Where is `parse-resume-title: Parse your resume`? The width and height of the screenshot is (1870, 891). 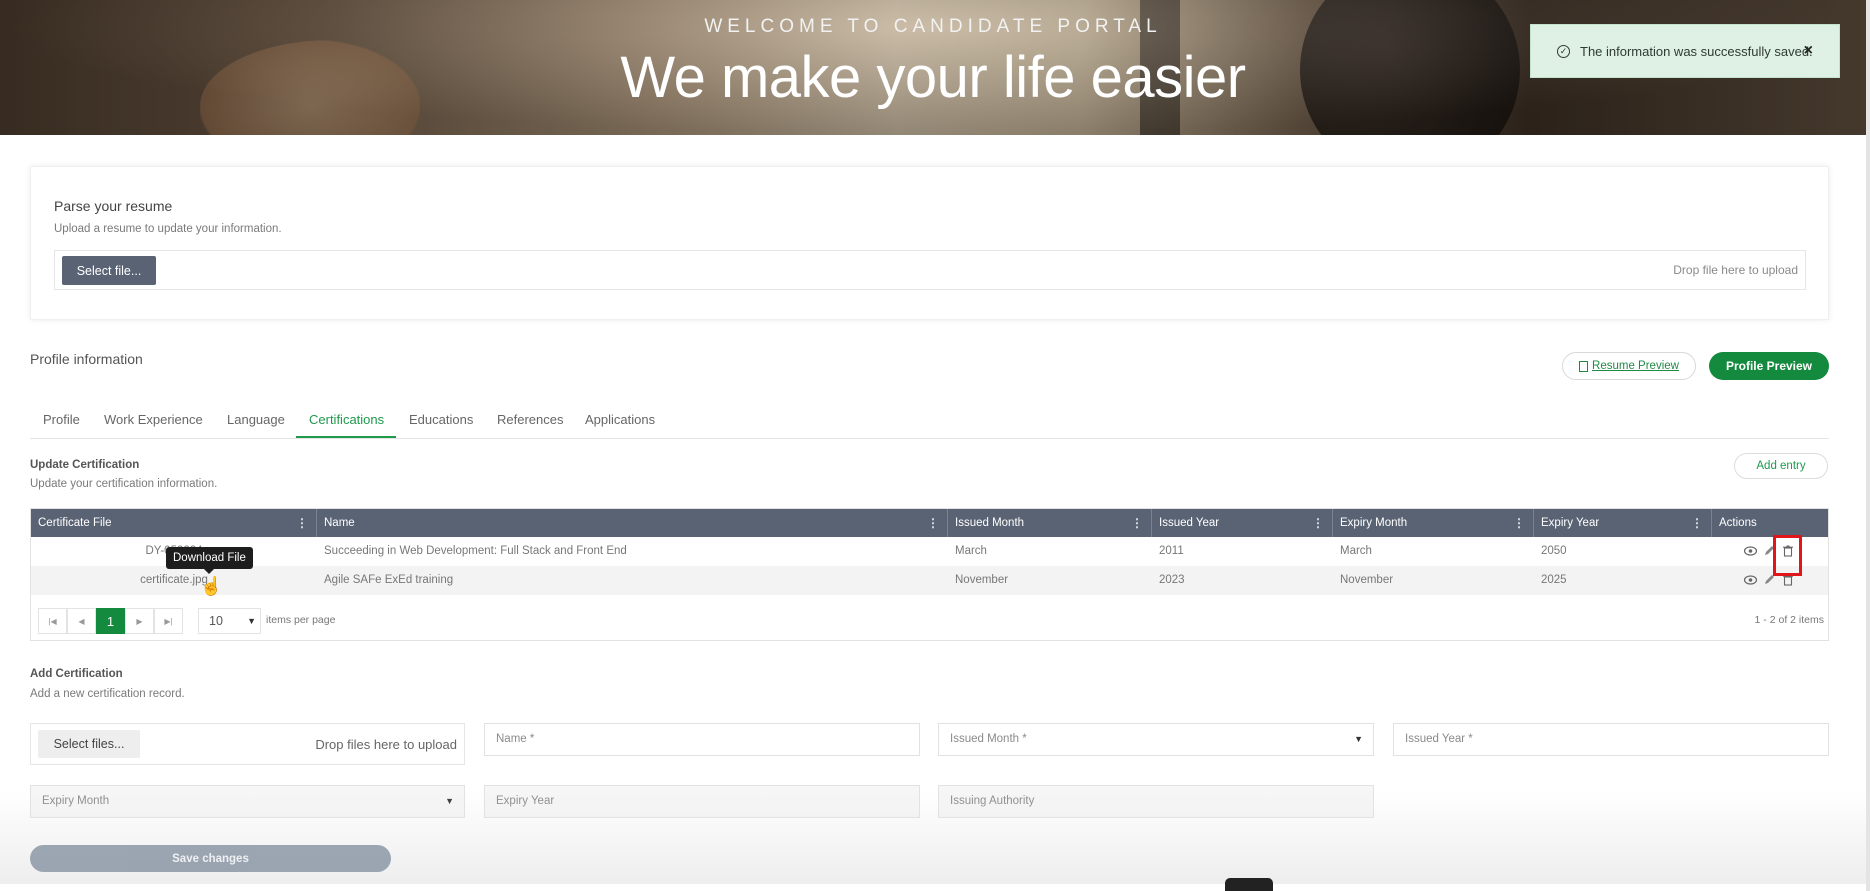
parse-resume-title: Parse your resume is located at coordinates (113, 206).